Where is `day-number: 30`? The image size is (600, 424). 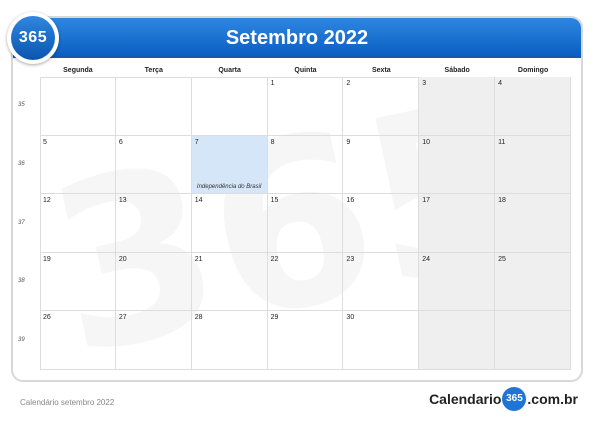
day-number: 30 is located at coordinates (350, 318).